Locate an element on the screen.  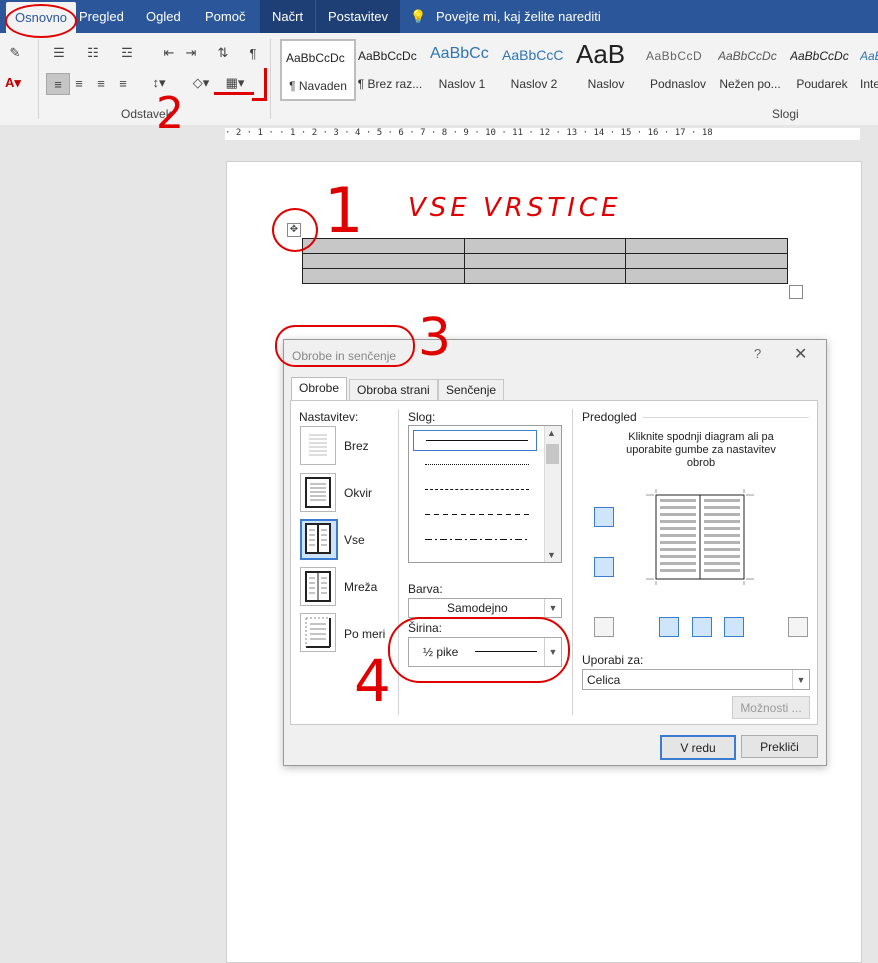
style-title: AaB Naslov is located at coordinates (606, 68).